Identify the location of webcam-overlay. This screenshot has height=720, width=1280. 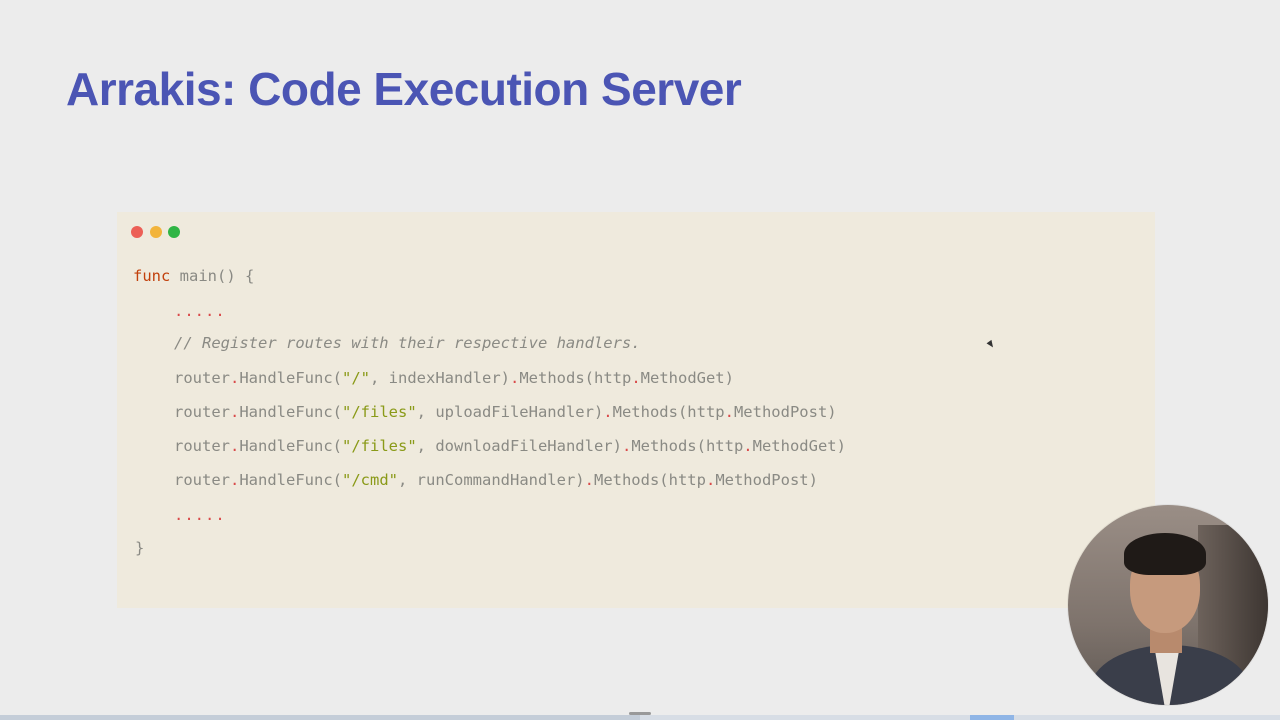
(1168, 605).